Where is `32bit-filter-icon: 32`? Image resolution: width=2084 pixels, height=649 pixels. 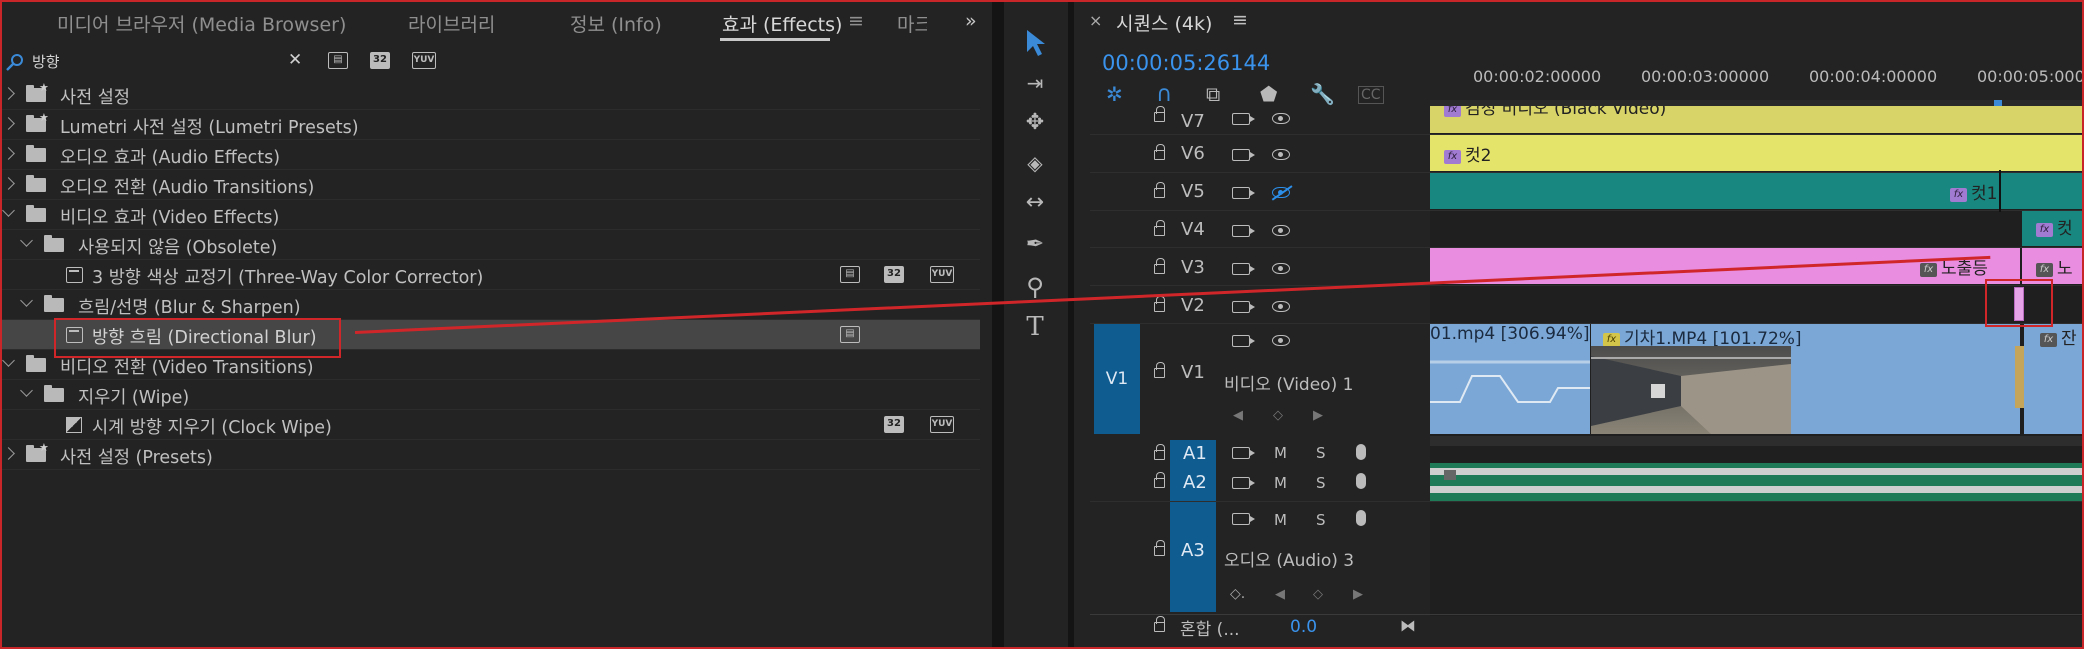
32bit-filter-icon: 32 is located at coordinates (380, 60).